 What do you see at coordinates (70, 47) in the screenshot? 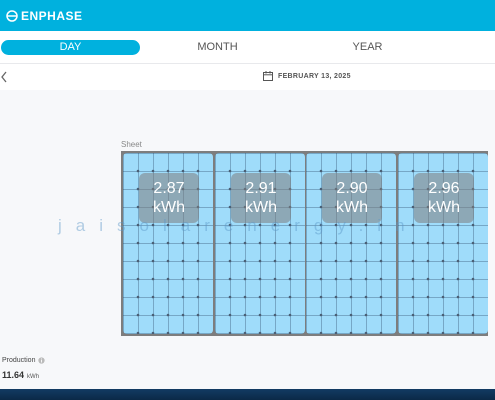
I see `tab-day: DAY` at bounding box center [70, 47].